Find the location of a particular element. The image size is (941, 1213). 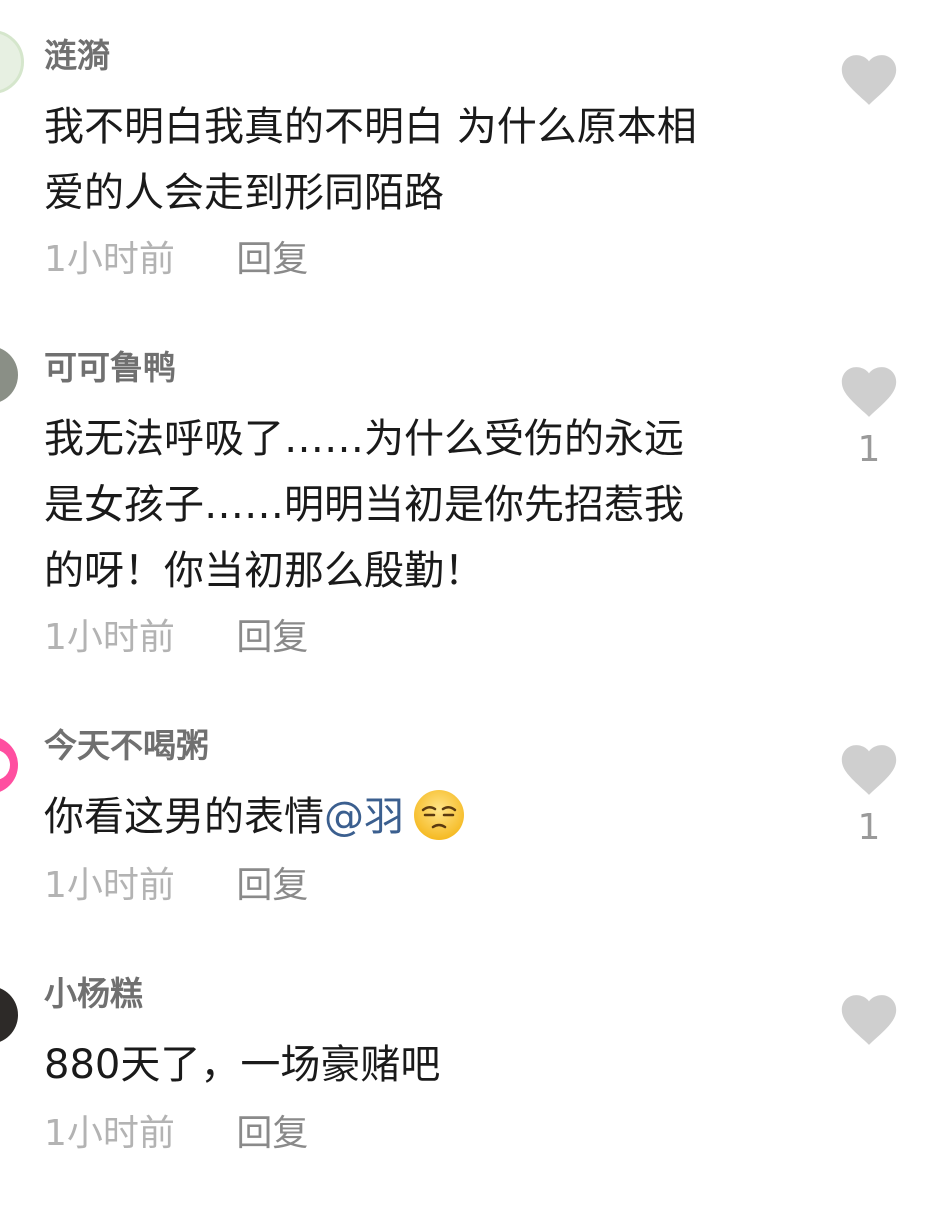

smirk-emoji-icon is located at coordinates (439, 815).